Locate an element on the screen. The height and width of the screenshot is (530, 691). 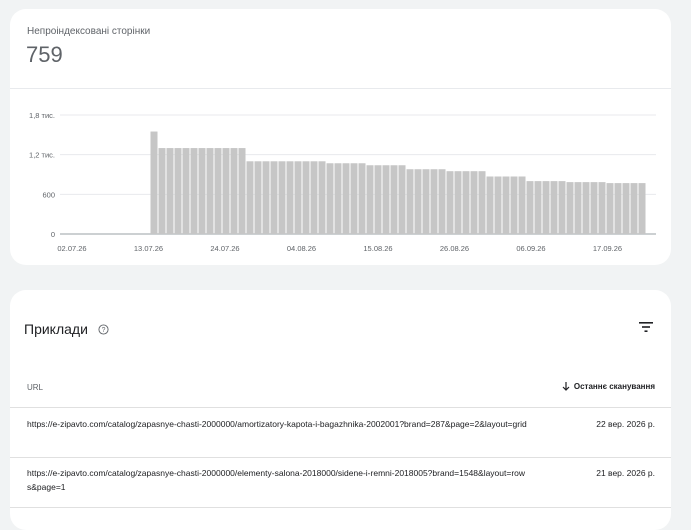
filter-icon is located at coordinates (646, 327).